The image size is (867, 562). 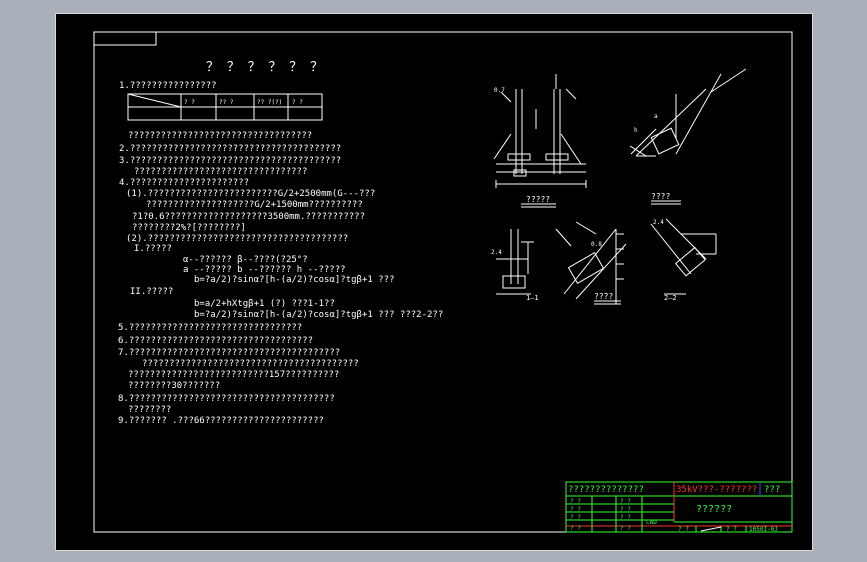 What do you see at coordinates (125, 38) in the screenshot?
I see `corner-tag-box` at bounding box center [125, 38].